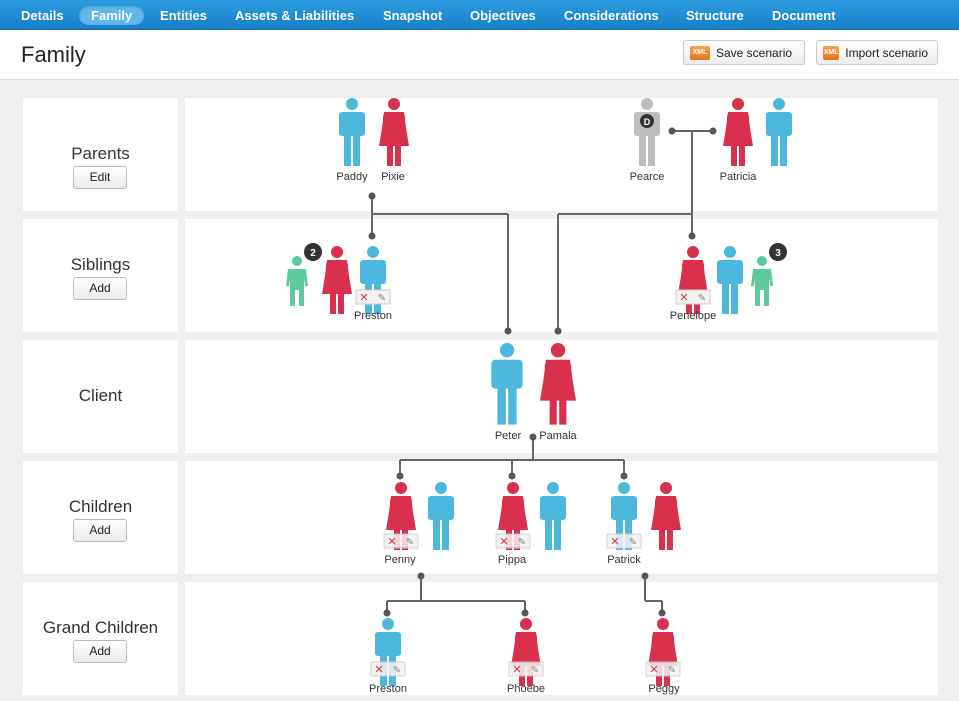 The height and width of the screenshot is (701, 959). I want to click on person-paddy, so click(352, 132).